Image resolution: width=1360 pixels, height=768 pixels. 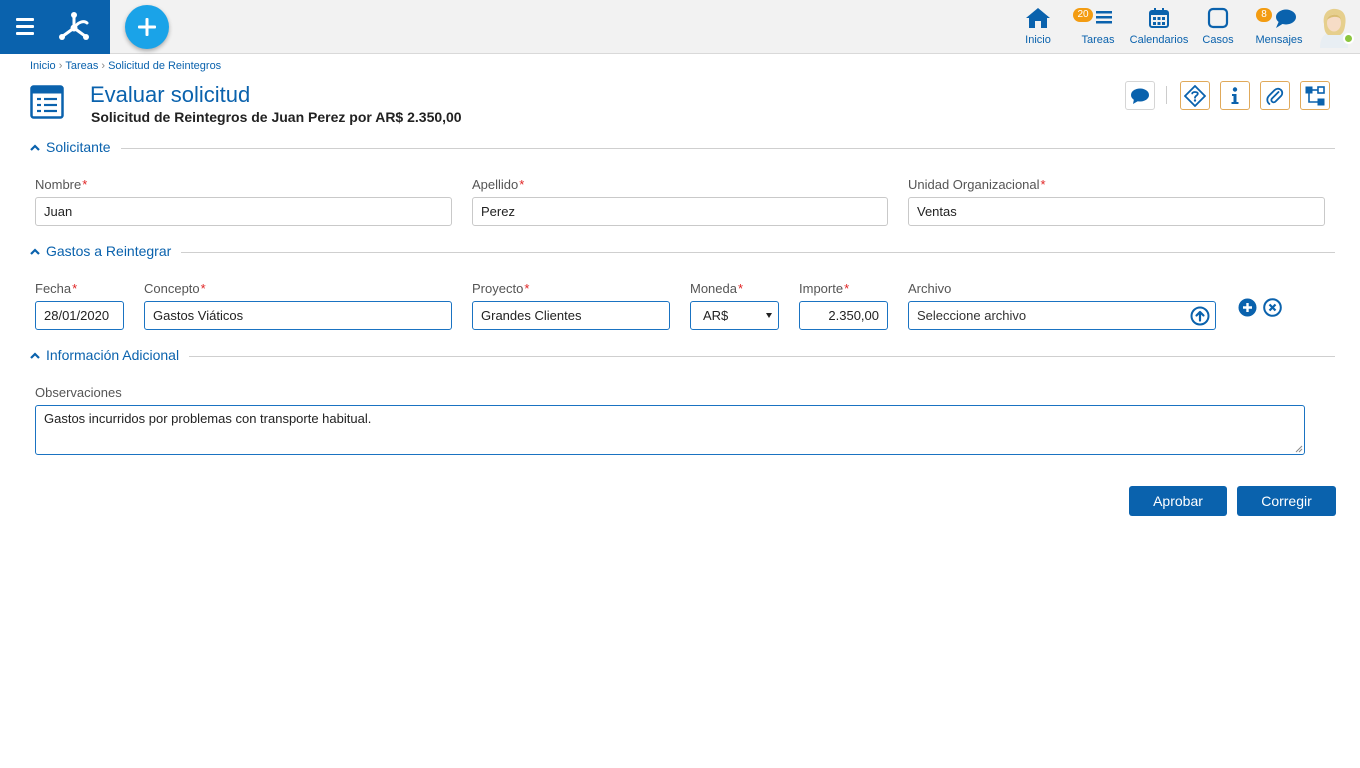 I want to click on moneda-header-text: Moneda, so click(x=713, y=288).